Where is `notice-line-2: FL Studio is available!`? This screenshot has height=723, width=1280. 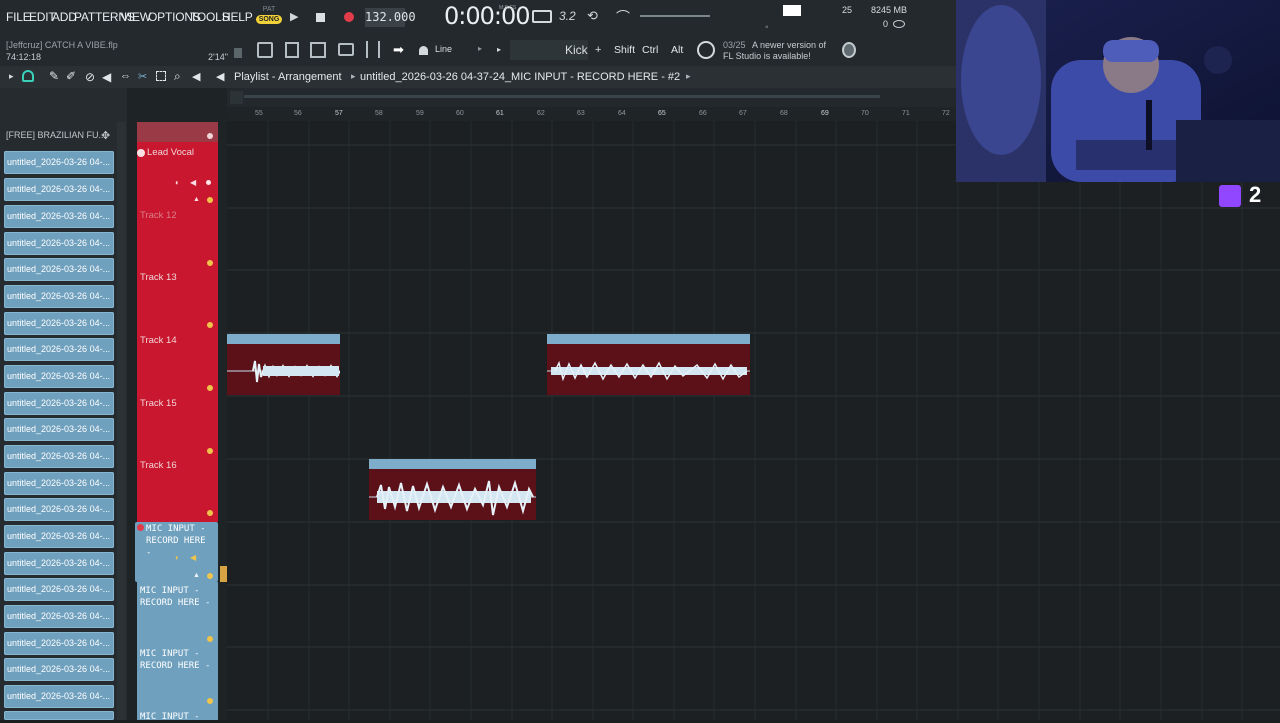
notice-line-2: FL Studio is available! is located at coordinates (767, 56).